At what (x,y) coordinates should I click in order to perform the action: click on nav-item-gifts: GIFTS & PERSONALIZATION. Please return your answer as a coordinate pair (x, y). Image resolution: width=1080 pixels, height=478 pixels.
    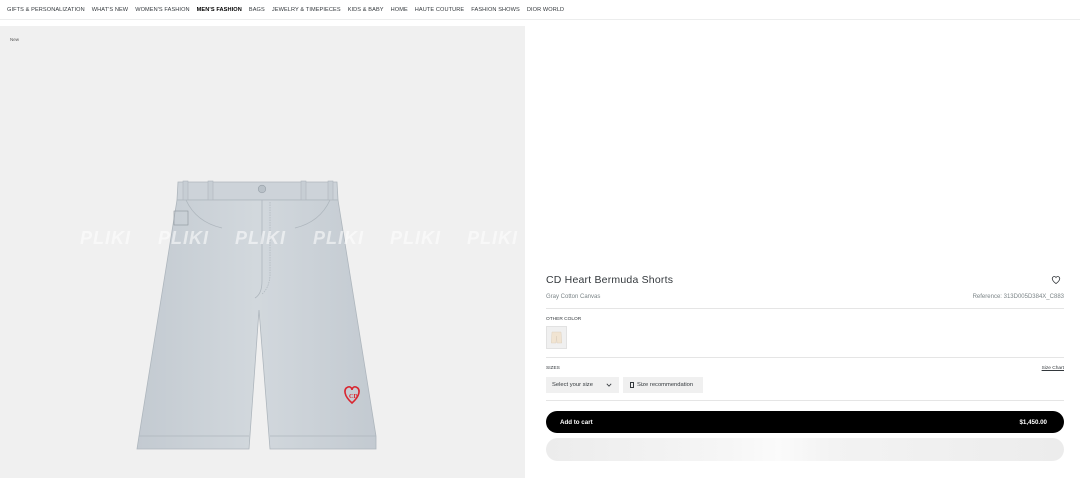
    Looking at the image, I should click on (46, 10).